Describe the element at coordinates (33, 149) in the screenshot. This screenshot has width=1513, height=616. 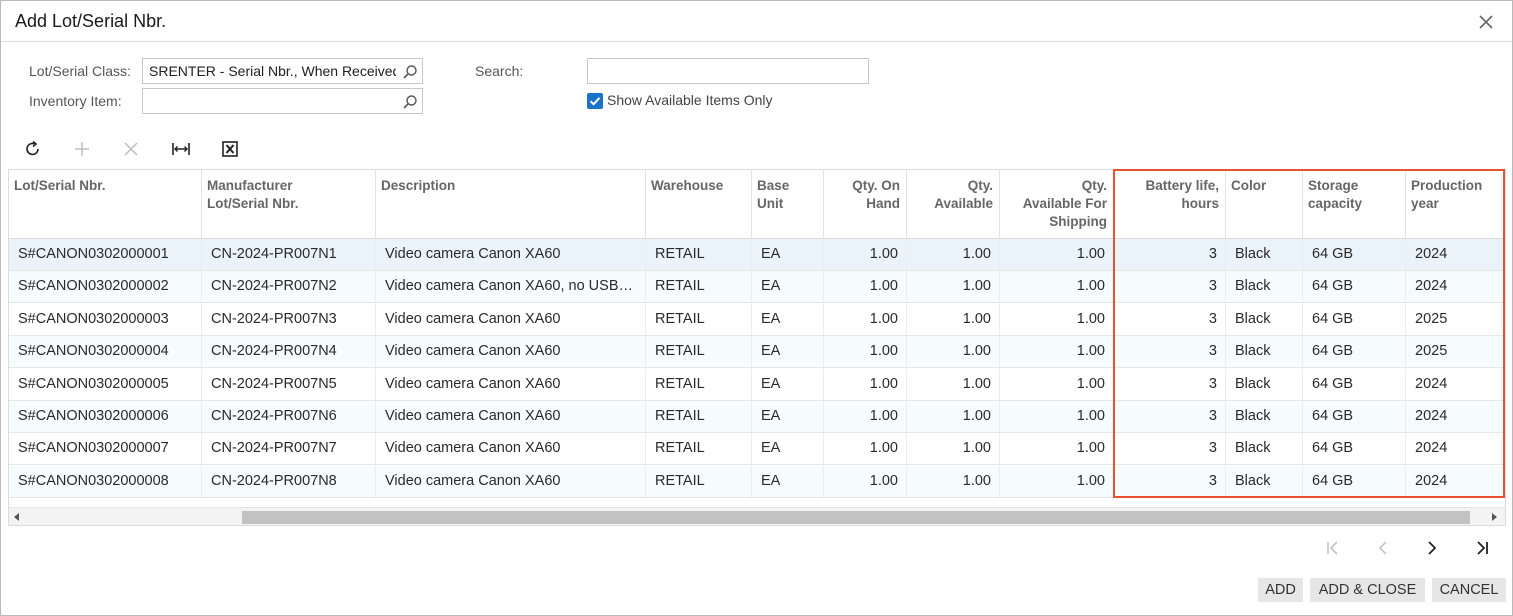
I see `refresh-icon` at that location.